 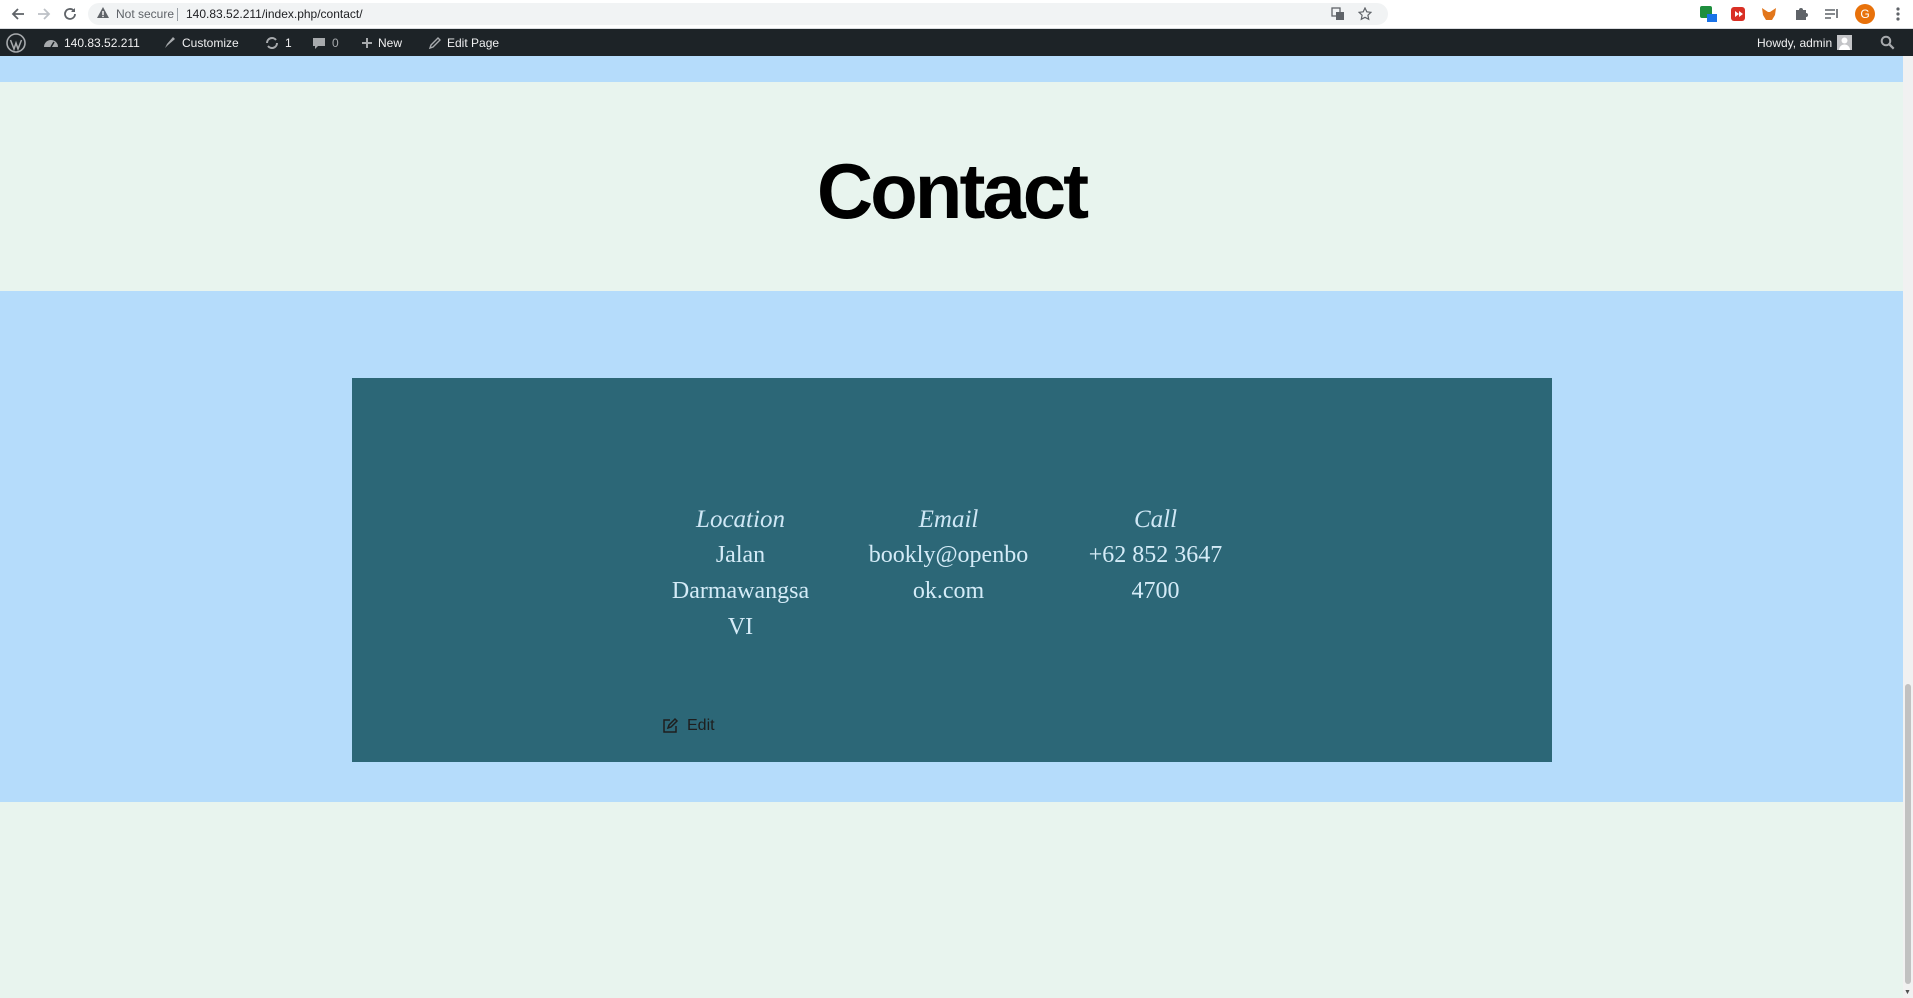 I want to click on updates-link: 1, so click(x=278, y=42).